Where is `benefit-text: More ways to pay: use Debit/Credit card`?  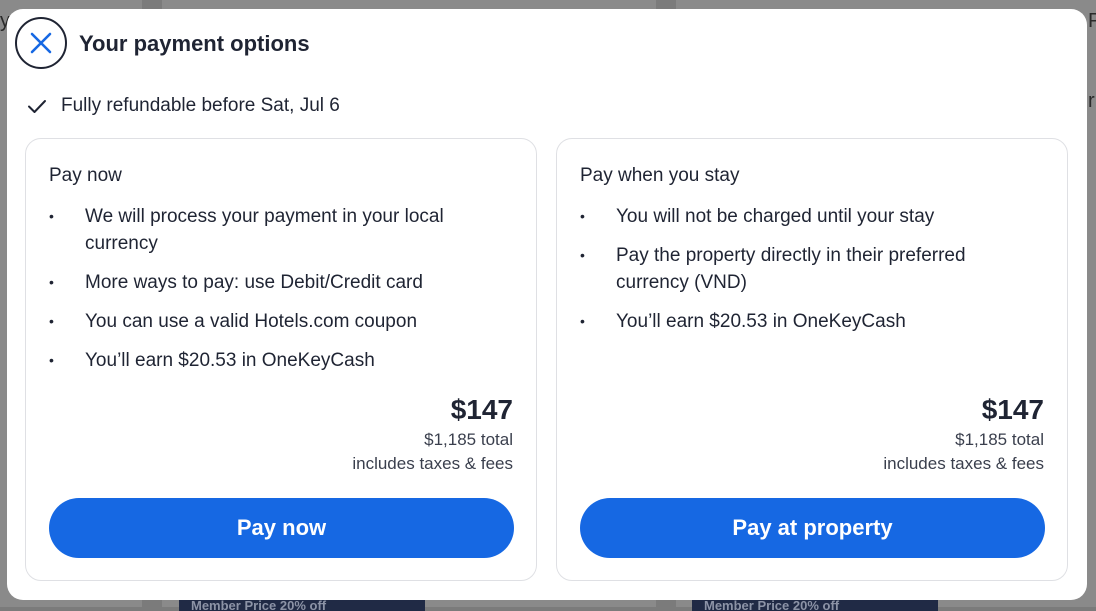
benefit-text: More ways to pay: use Debit/Credit card is located at coordinates (254, 282).